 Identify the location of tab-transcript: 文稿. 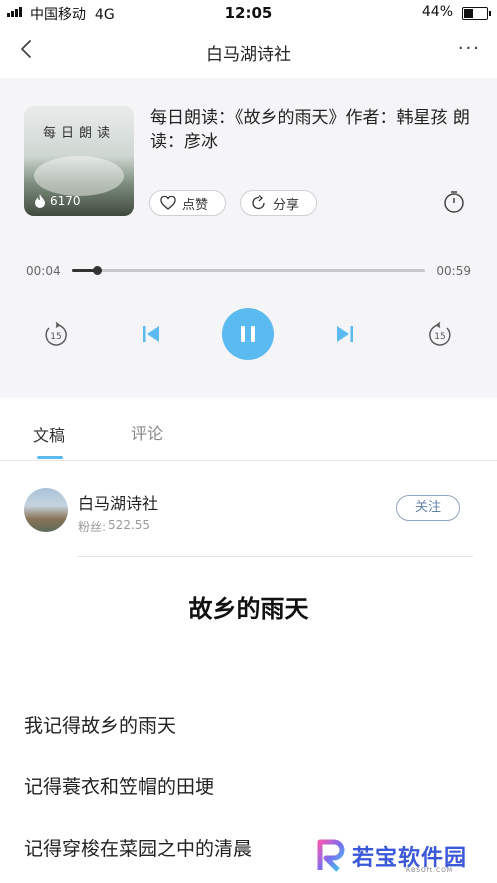
(49, 434).